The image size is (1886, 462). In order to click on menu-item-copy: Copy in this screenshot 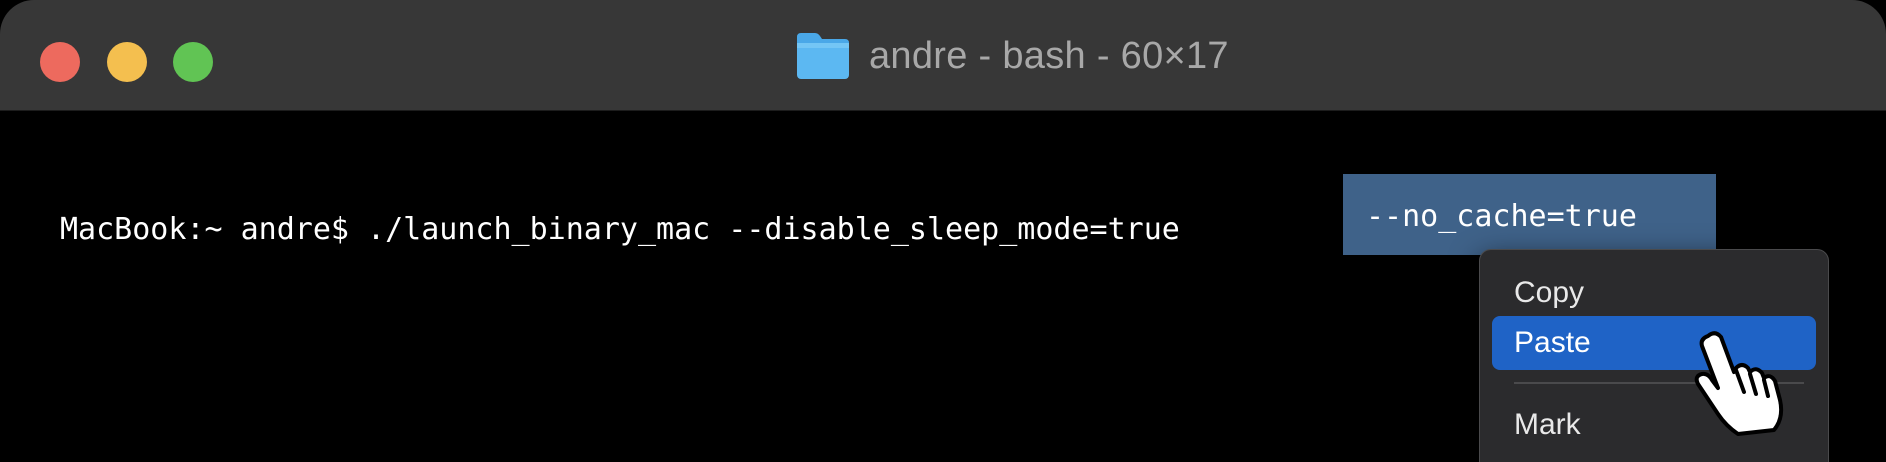, I will do `click(1654, 293)`.